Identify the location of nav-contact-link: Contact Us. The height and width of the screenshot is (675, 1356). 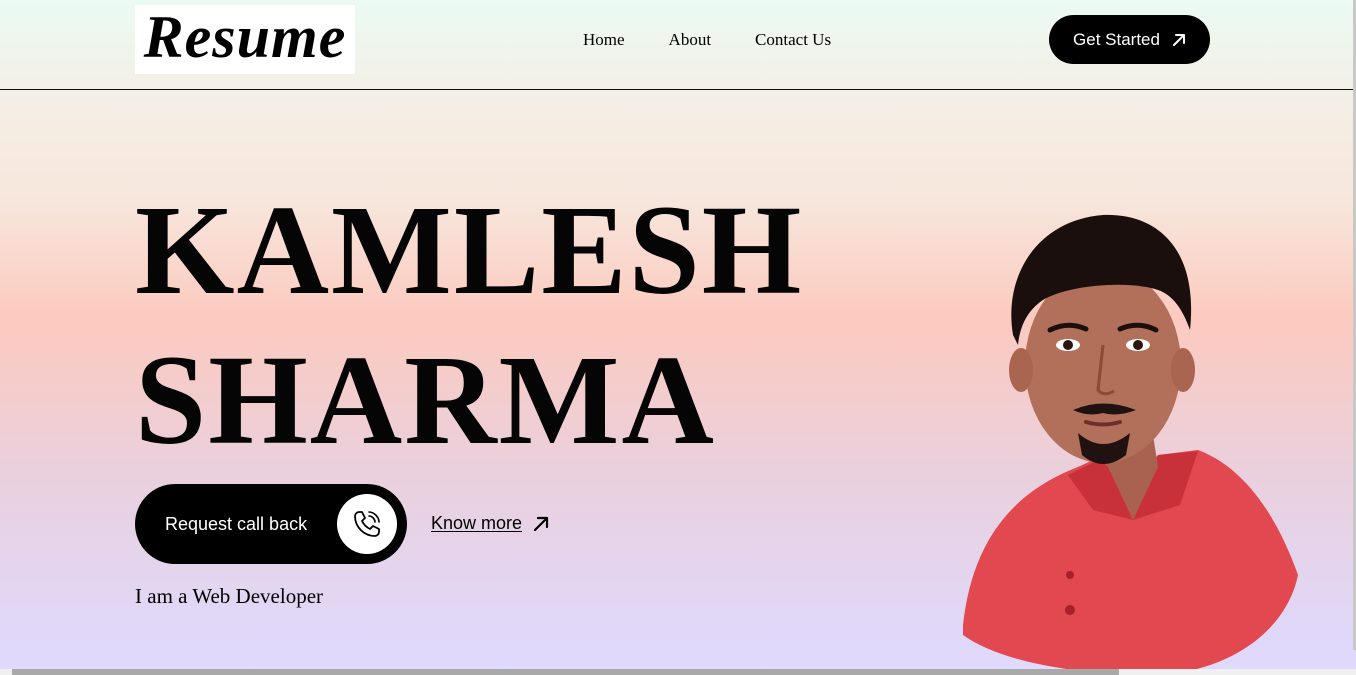
(793, 40).